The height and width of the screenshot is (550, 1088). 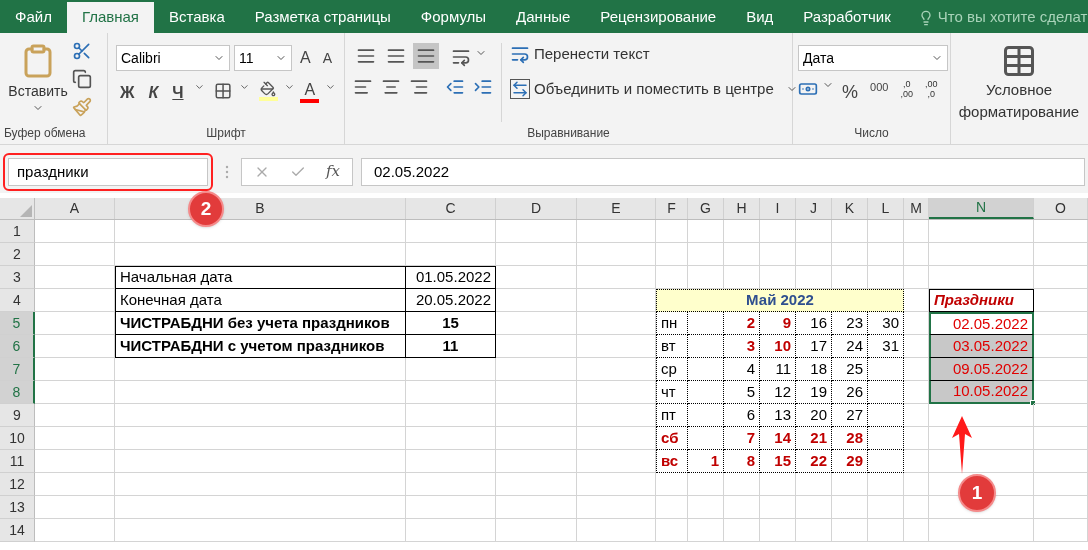 What do you see at coordinates (706, 208) in the screenshot?
I see `column-header: G` at bounding box center [706, 208].